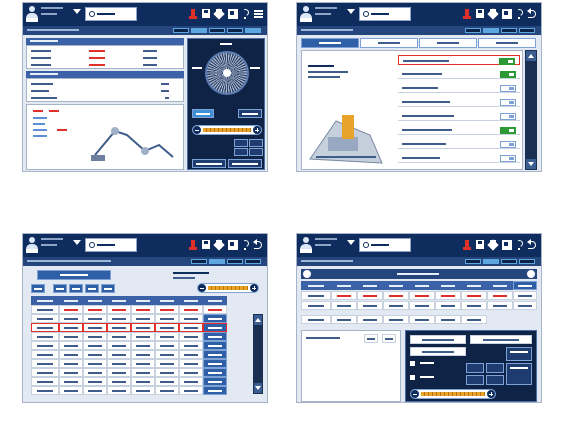 This screenshot has width=569, height=433. I want to click on execute-button, so click(519, 374).